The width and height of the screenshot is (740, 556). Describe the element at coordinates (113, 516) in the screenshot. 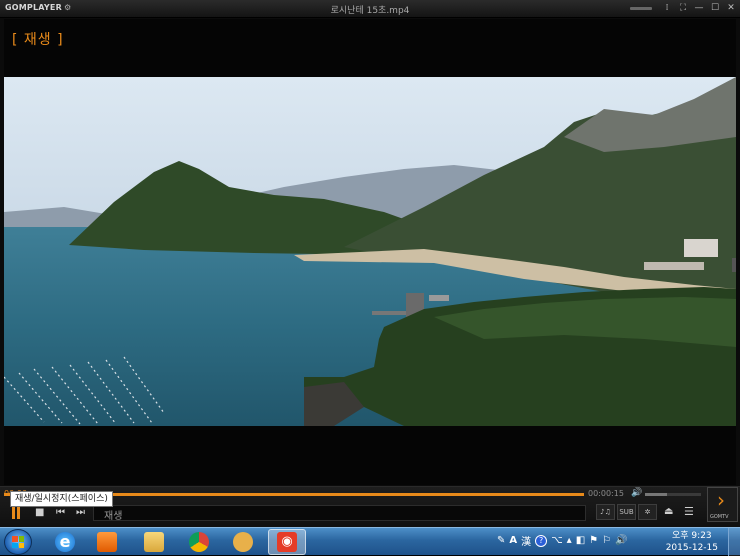

I see `status-text: 재생` at that location.